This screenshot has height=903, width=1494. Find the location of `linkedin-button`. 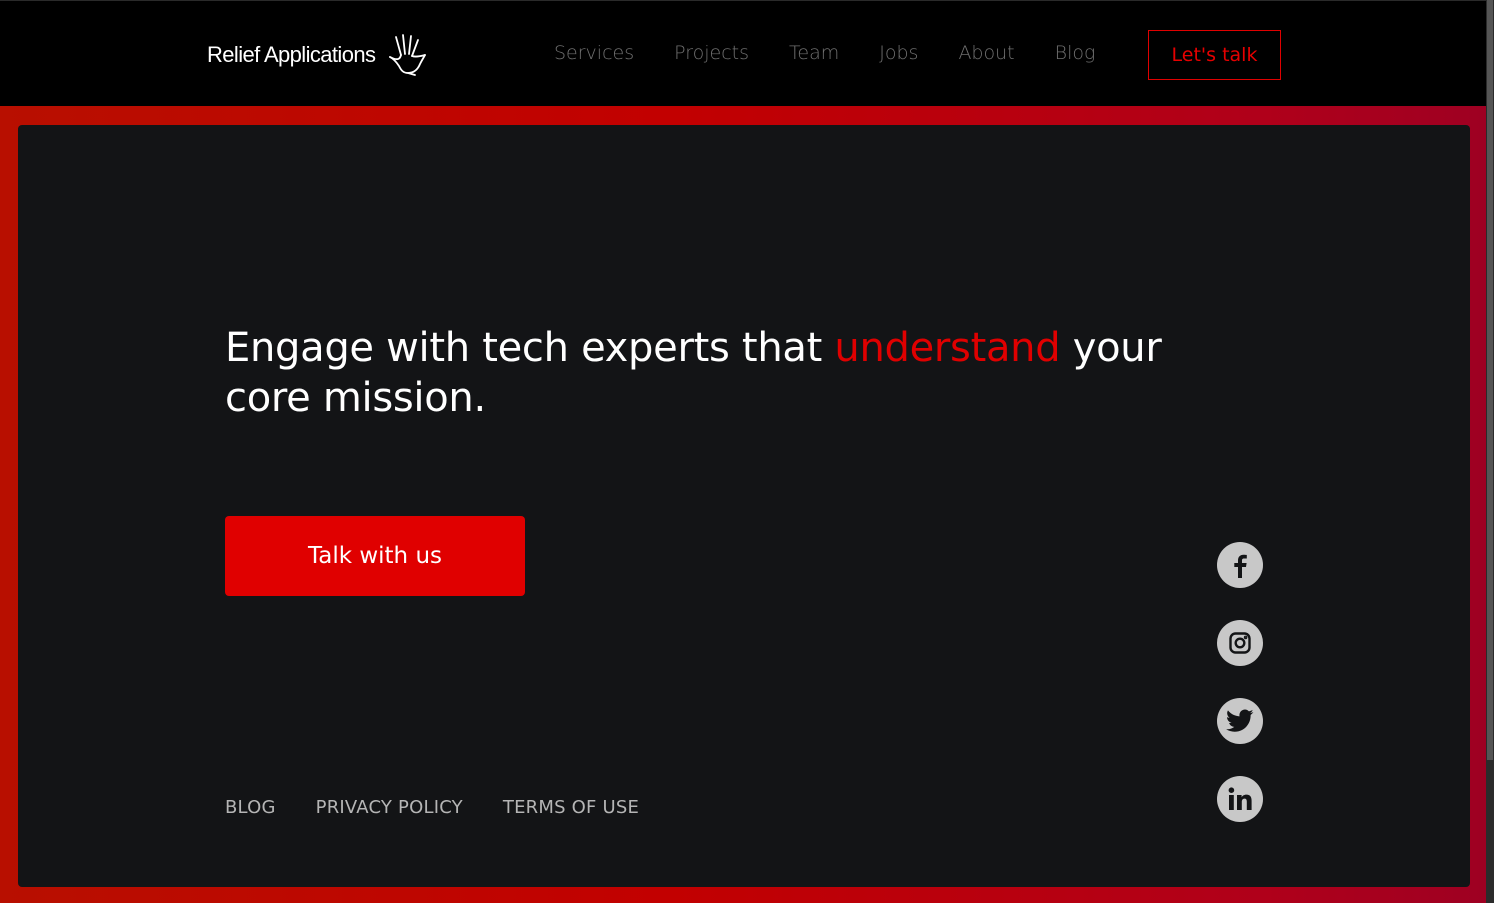

linkedin-button is located at coordinates (1240, 799).